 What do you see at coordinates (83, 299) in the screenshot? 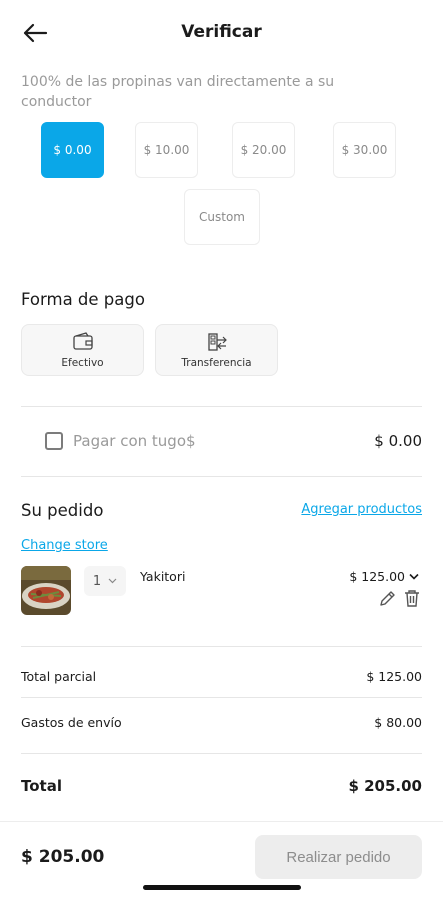
I see `payment-section-title: Forma de pago` at bounding box center [83, 299].